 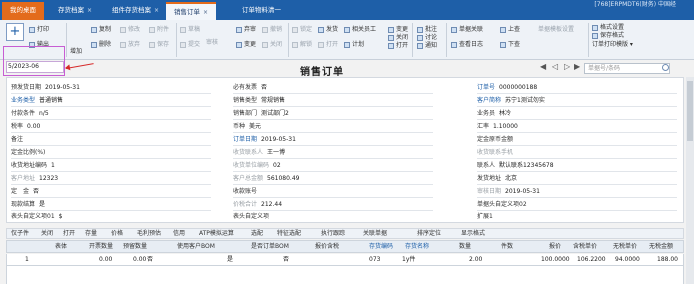 What do you see at coordinates (76, 51) in the screenshot?
I see `add-button: 增加` at bounding box center [76, 51].